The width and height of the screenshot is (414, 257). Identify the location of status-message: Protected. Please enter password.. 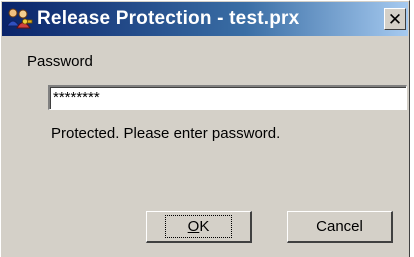
(166, 133).